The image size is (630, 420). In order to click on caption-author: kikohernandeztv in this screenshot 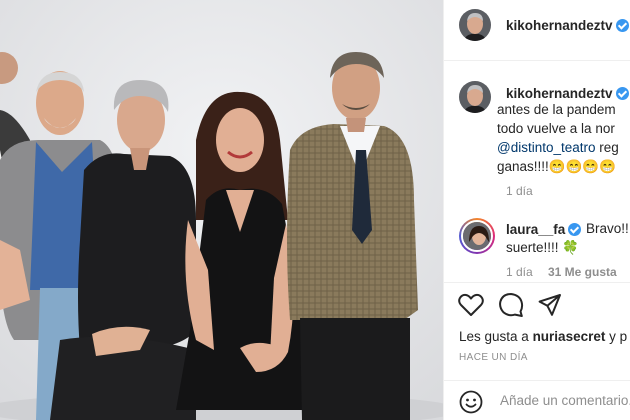, I will do `click(567, 93)`.